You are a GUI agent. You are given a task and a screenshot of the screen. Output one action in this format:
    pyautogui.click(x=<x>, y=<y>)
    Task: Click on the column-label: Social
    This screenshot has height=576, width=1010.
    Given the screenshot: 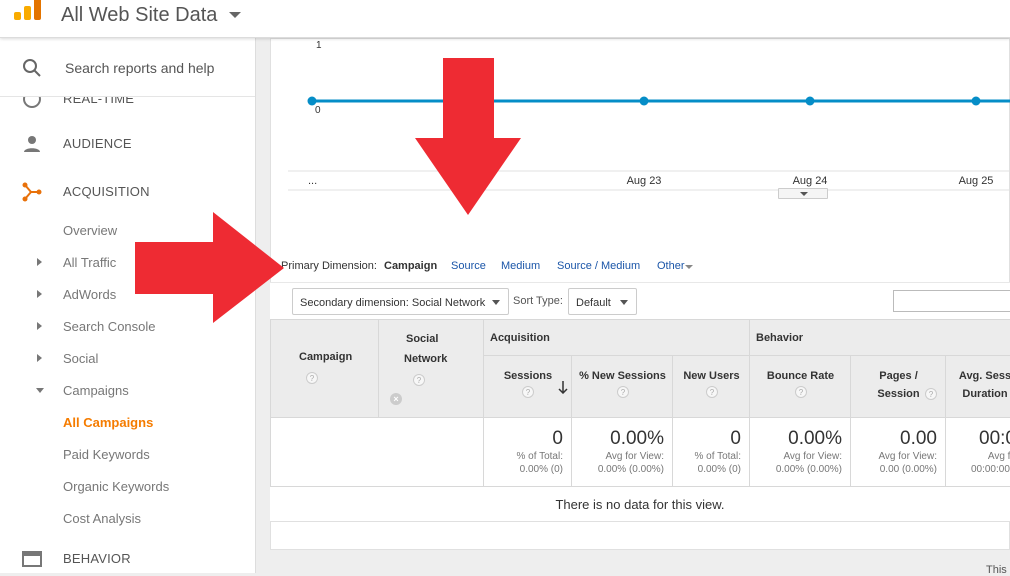 What is the action you would take?
    pyautogui.click(x=422, y=339)
    